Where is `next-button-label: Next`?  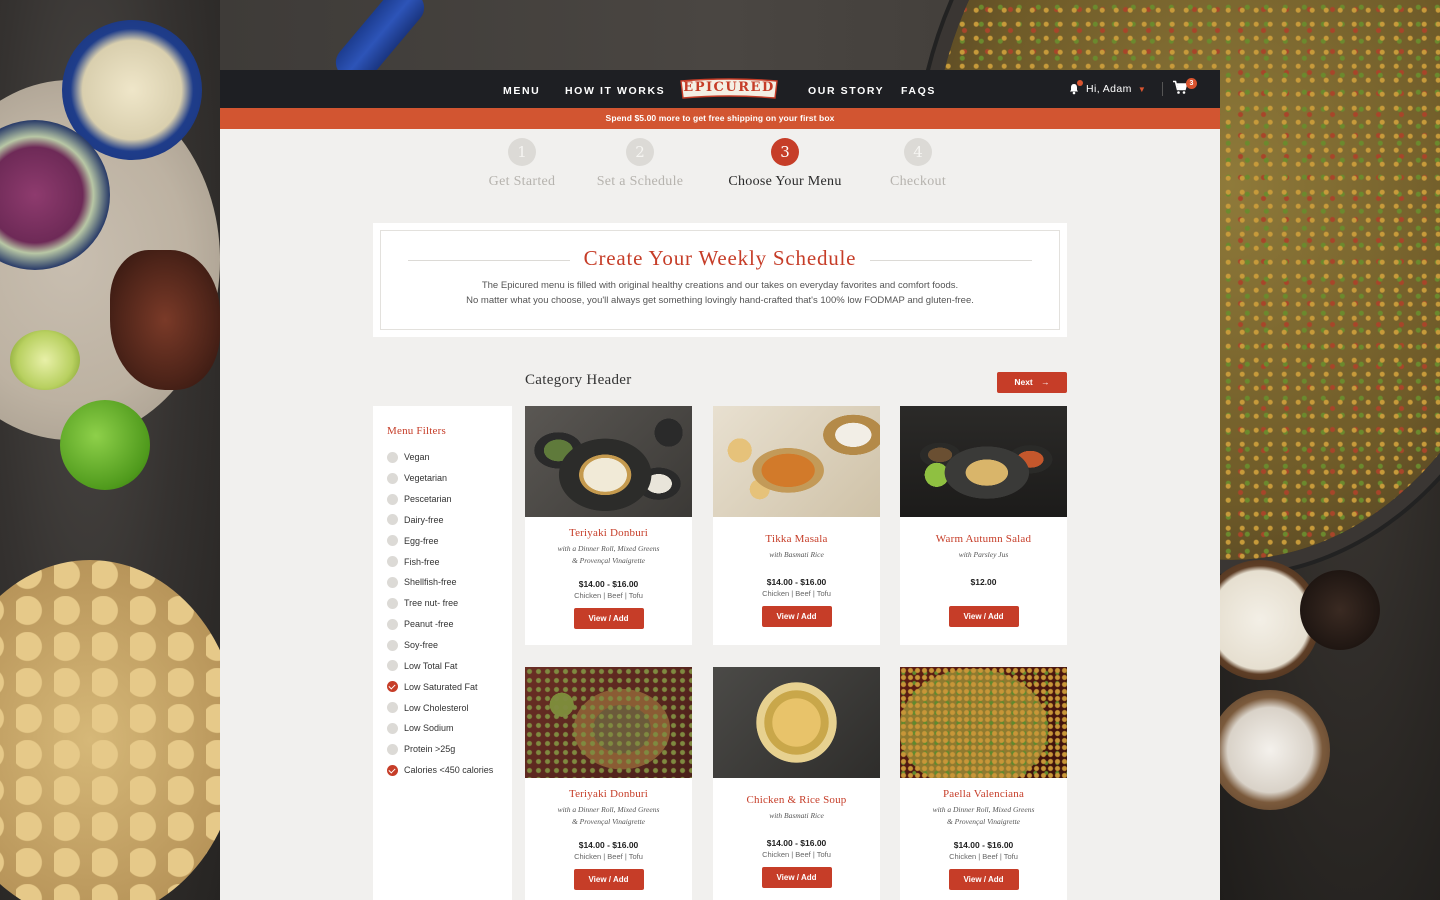
next-button-label: Next is located at coordinates (1023, 382).